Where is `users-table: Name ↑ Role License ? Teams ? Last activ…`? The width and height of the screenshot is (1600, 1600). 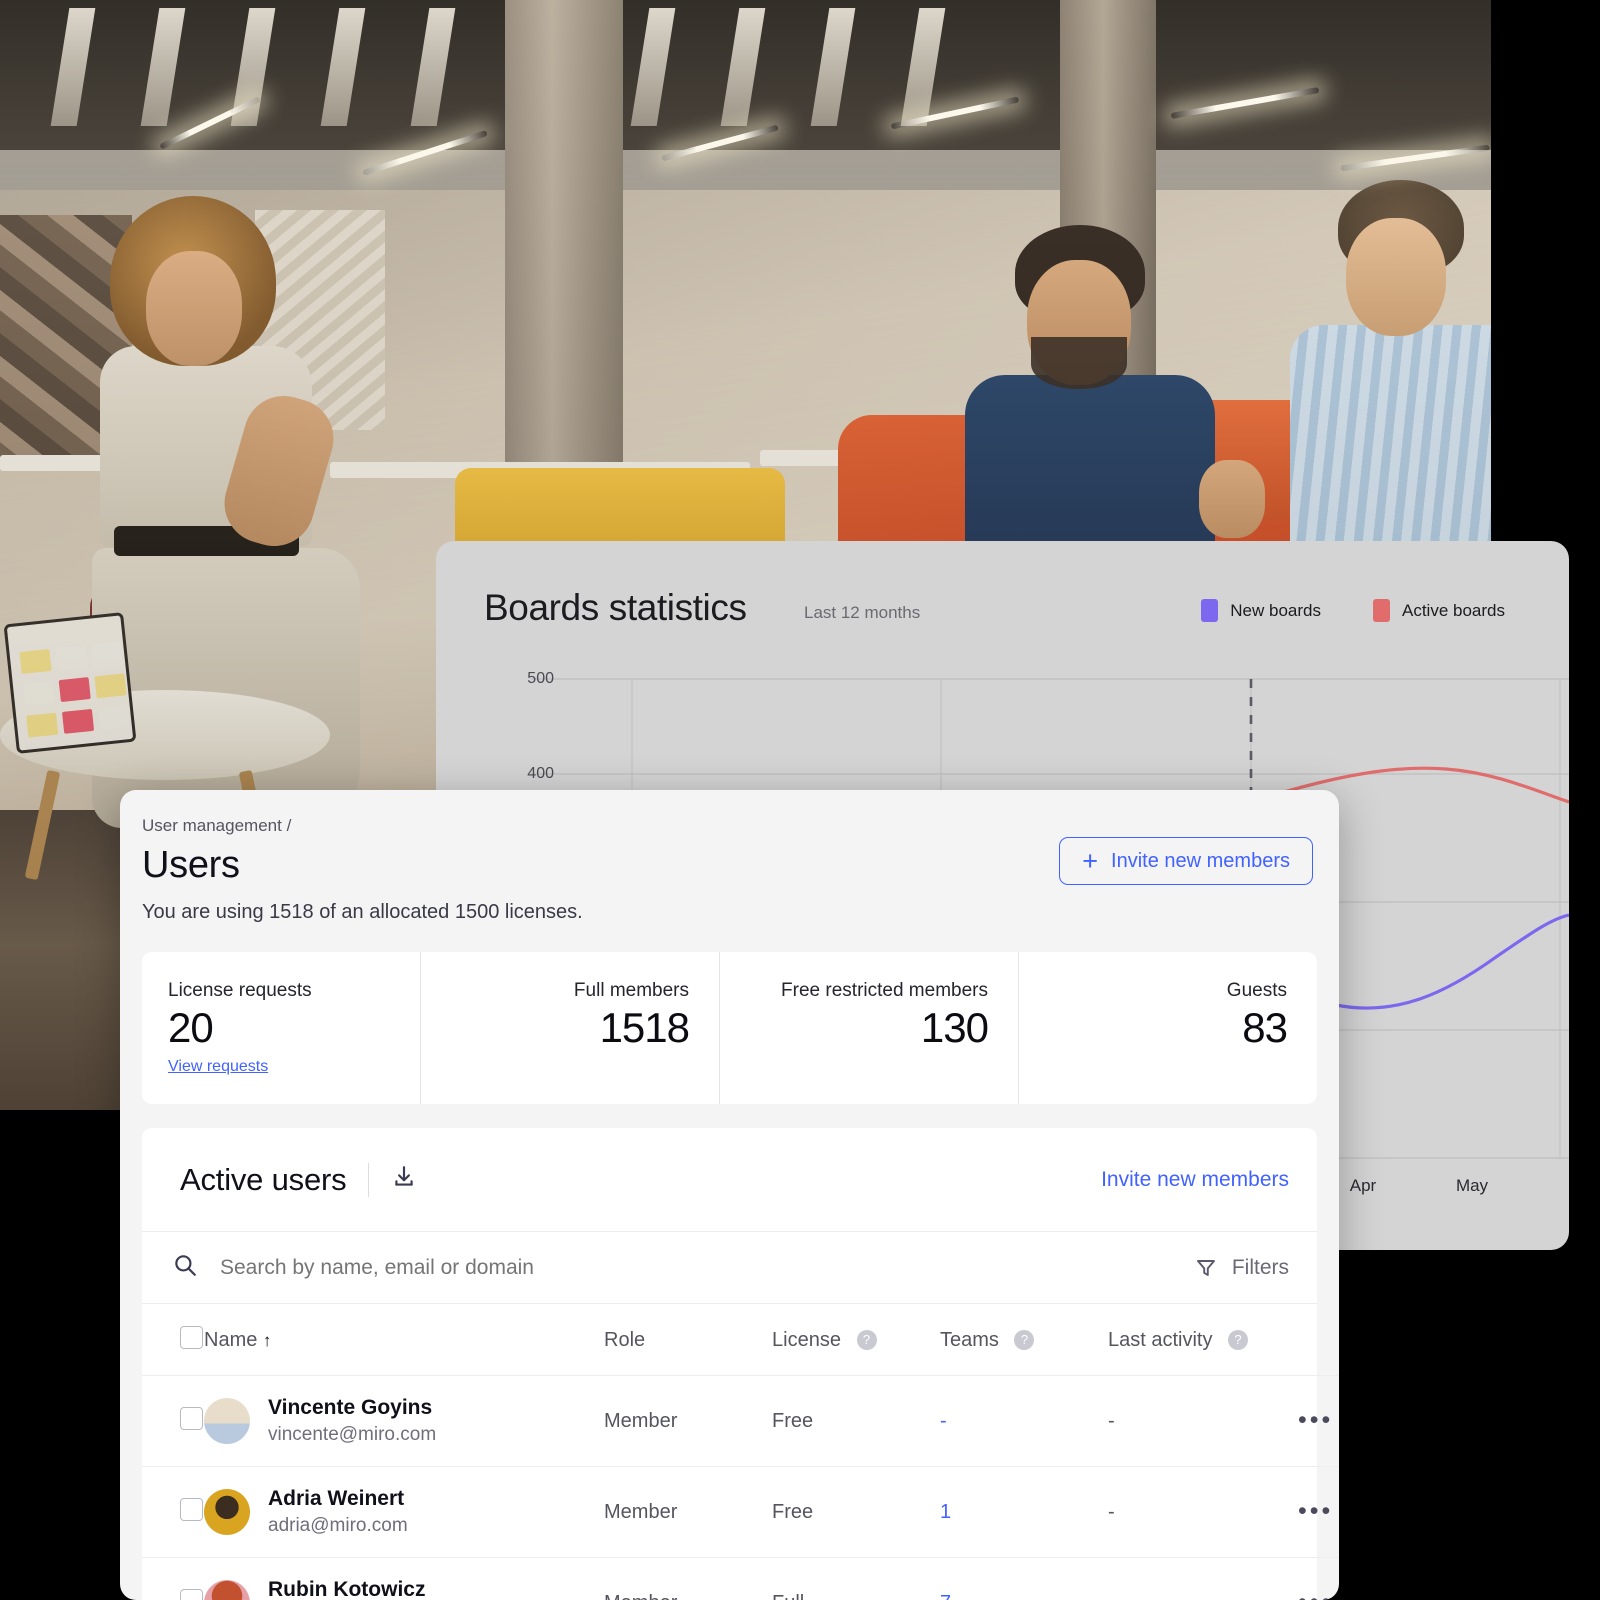
users-table: Name ↑ Role License ? Teams ? Last activ… is located at coordinates (740, 1452).